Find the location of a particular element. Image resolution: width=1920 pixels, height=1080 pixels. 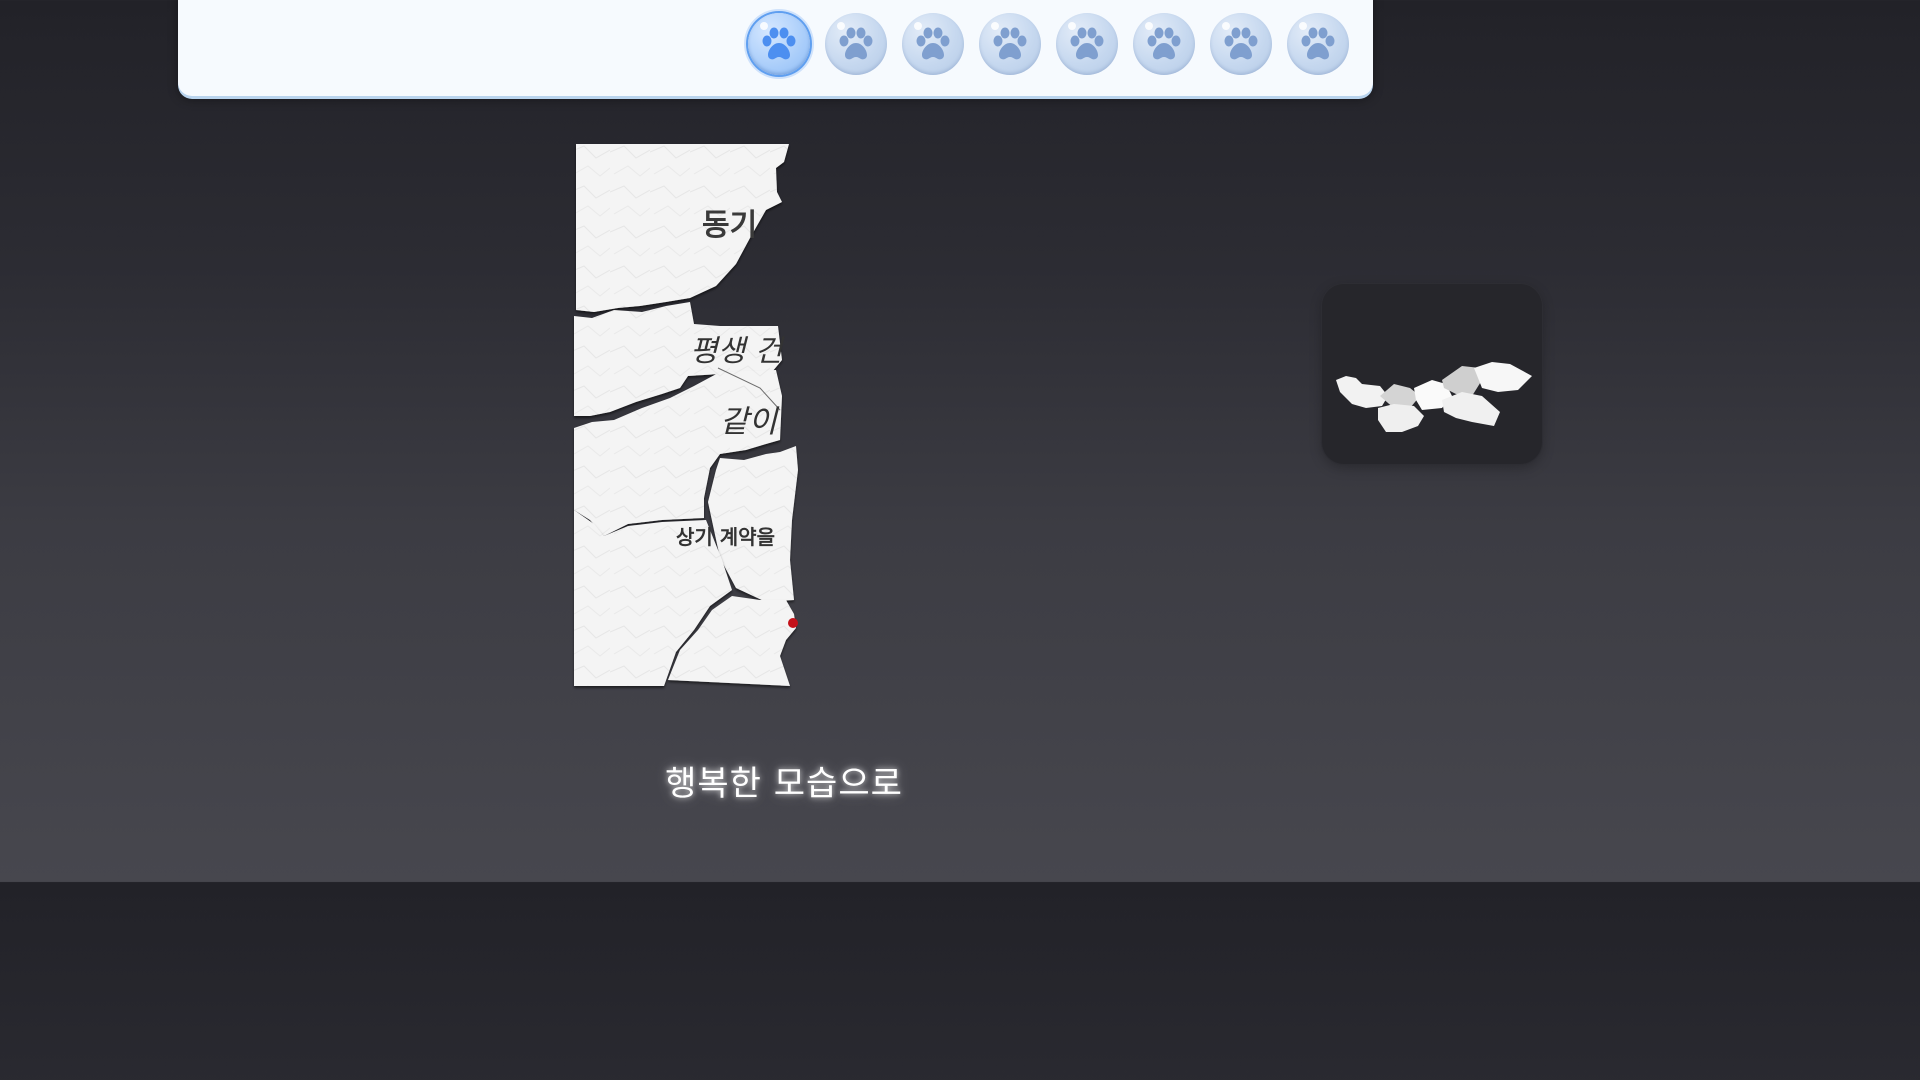

paper-text-fragment-4: 상기 계약을 is located at coordinates (725, 537).